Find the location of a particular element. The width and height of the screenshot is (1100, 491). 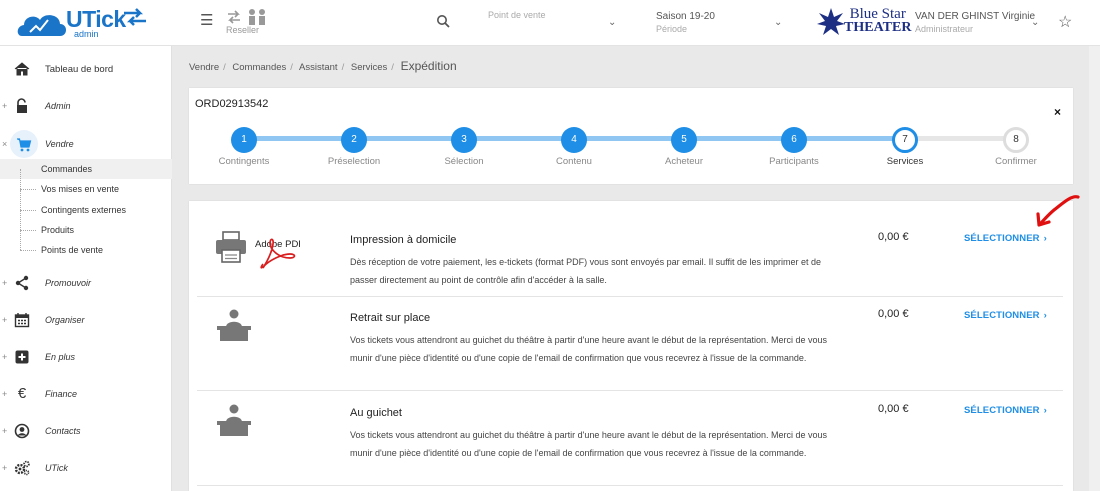

sidebar-item-organiser: + Organiser is located at coordinates (86, 321).